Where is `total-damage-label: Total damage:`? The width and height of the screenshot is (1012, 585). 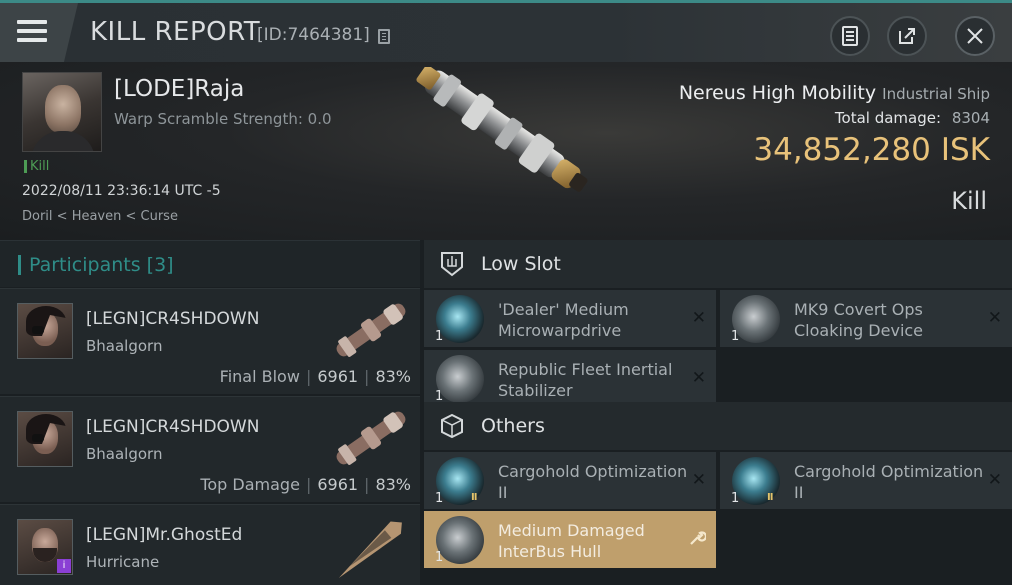 total-damage-label: Total damage: is located at coordinates (888, 118).